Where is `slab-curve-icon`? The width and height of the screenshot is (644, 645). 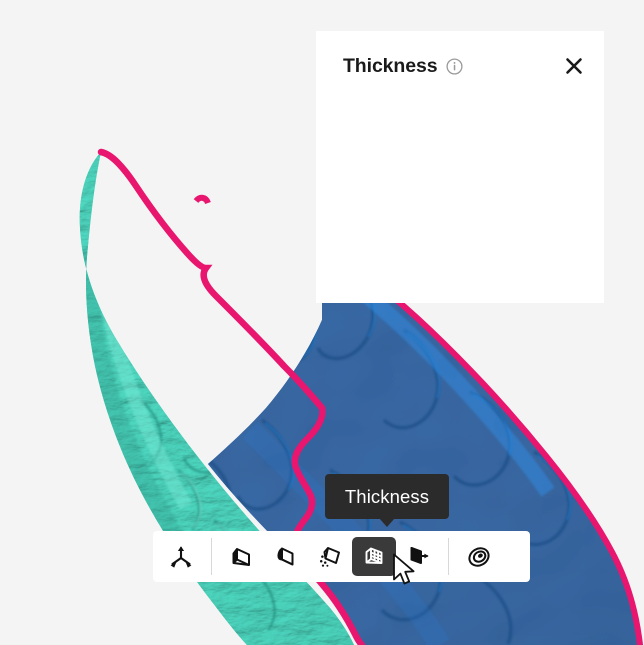
slab-curve-icon is located at coordinates (285, 556).